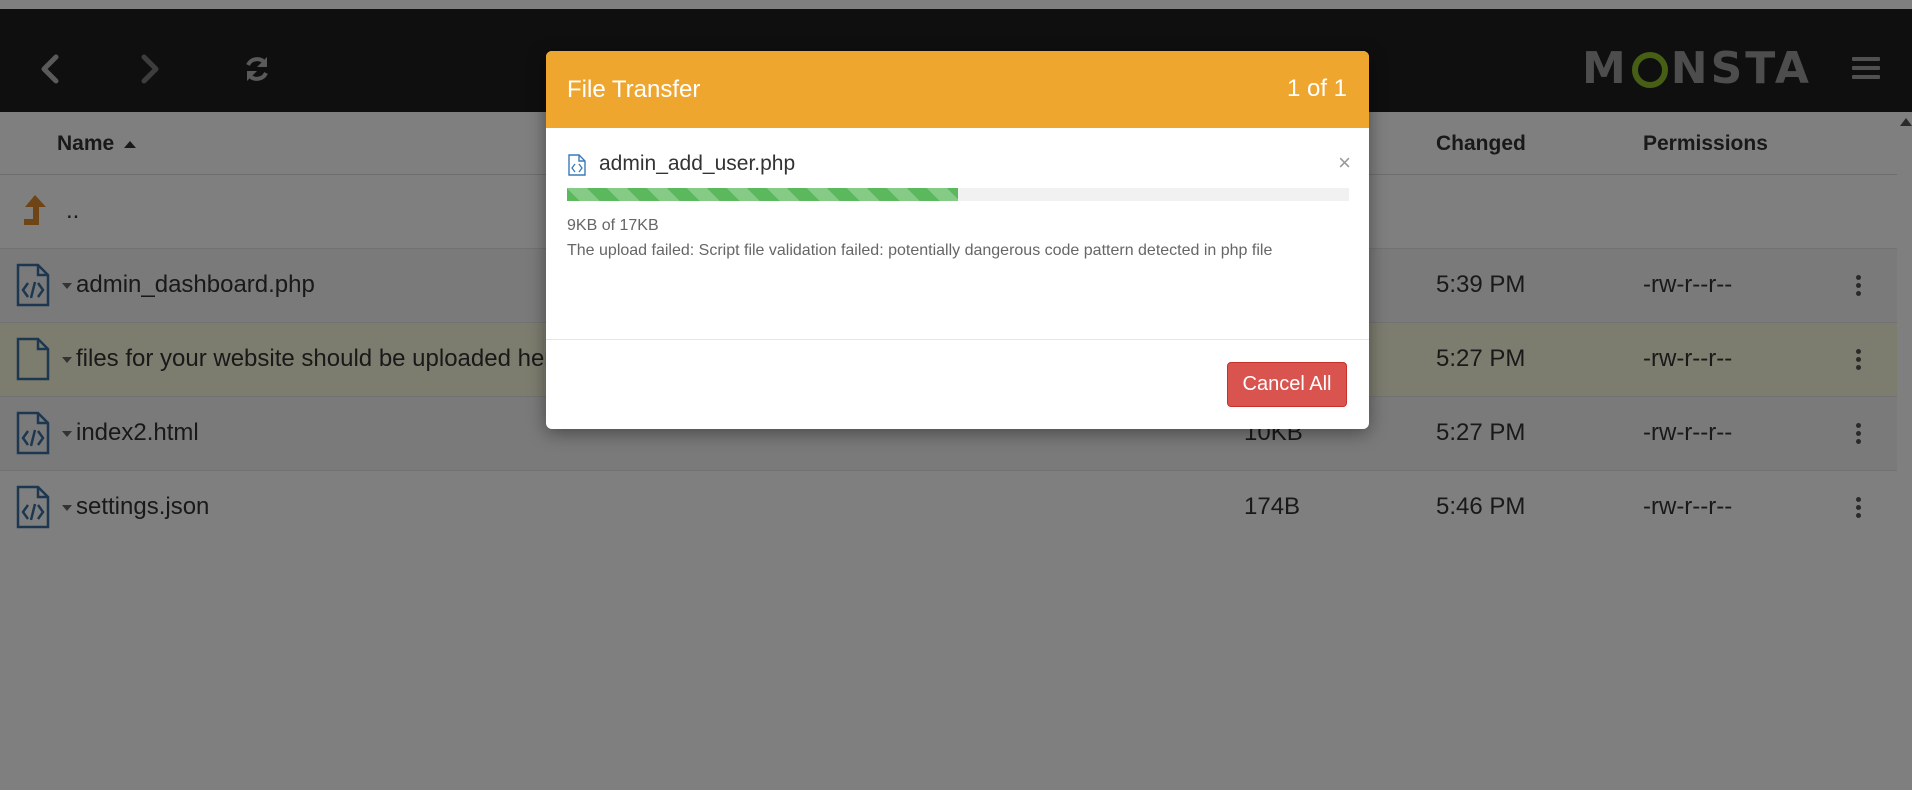  I want to click on dialog-header: File Transfer 1 of 1, so click(957, 89).